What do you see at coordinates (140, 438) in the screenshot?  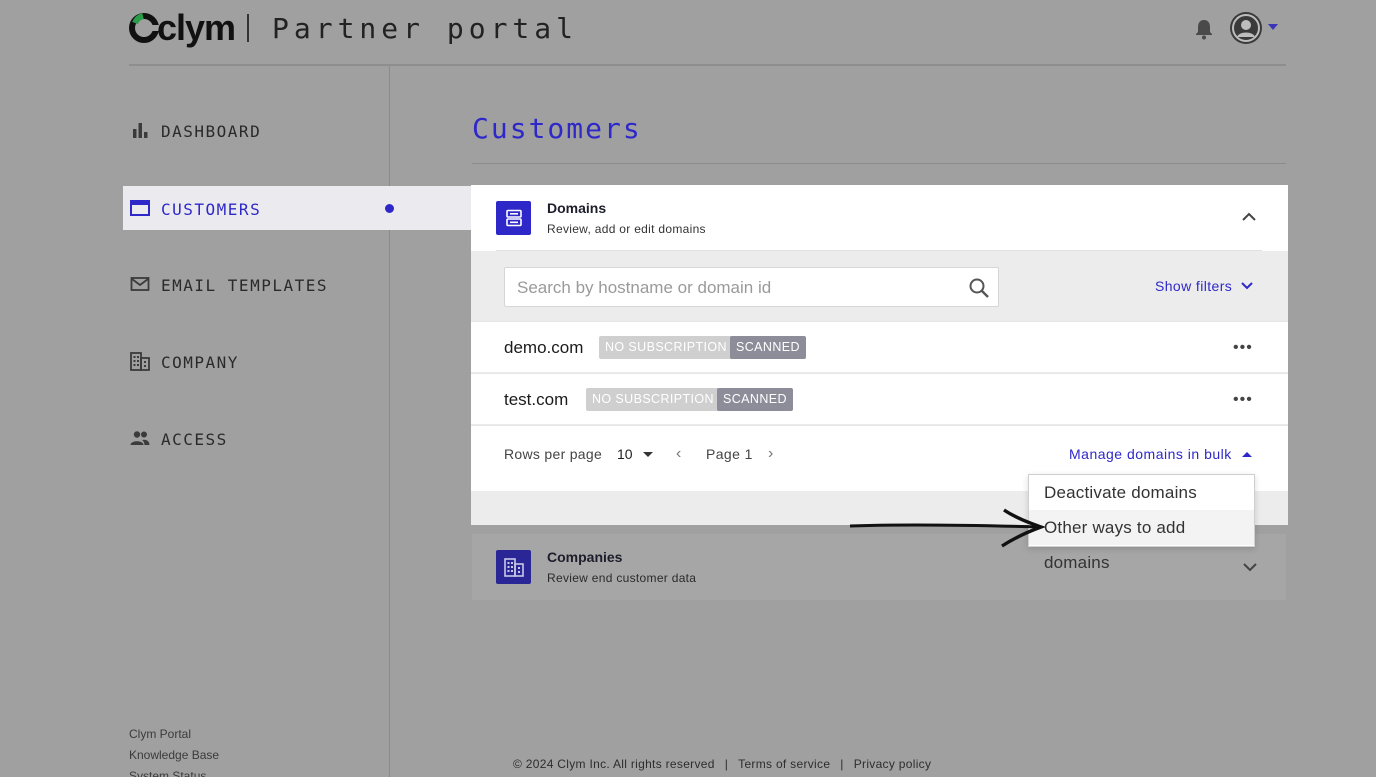 I see `people-icon` at bounding box center [140, 438].